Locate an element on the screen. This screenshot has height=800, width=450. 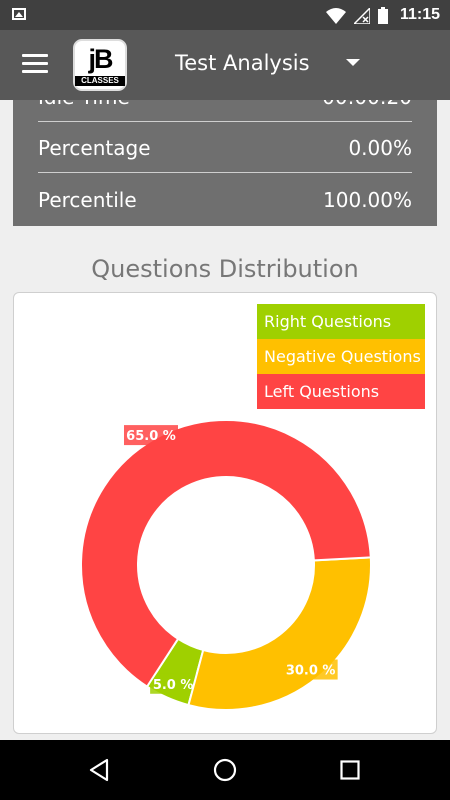
label-right-questions: 5.0 % is located at coordinates (173, 683).